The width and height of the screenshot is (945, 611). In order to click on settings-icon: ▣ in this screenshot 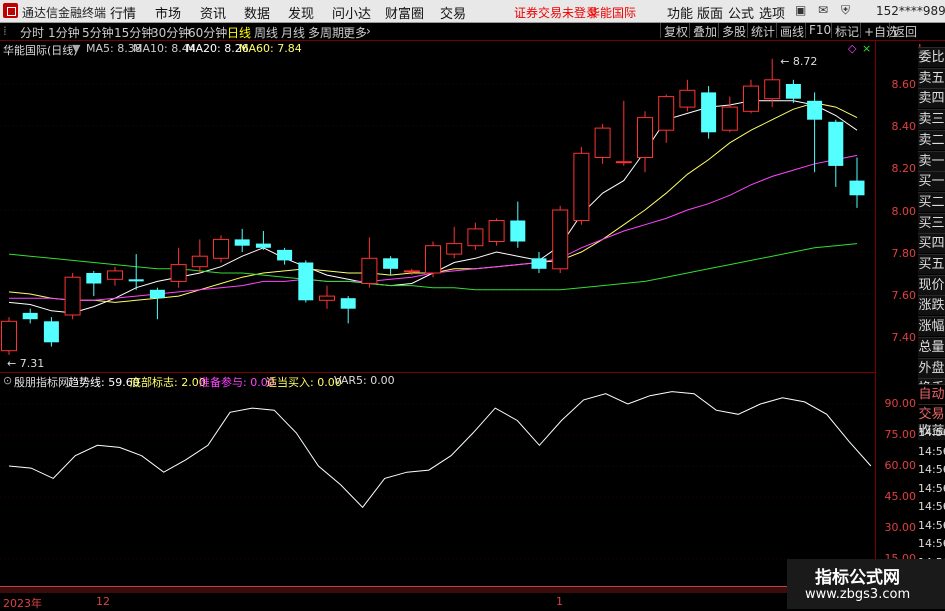, I will do `click(800, 10)`.